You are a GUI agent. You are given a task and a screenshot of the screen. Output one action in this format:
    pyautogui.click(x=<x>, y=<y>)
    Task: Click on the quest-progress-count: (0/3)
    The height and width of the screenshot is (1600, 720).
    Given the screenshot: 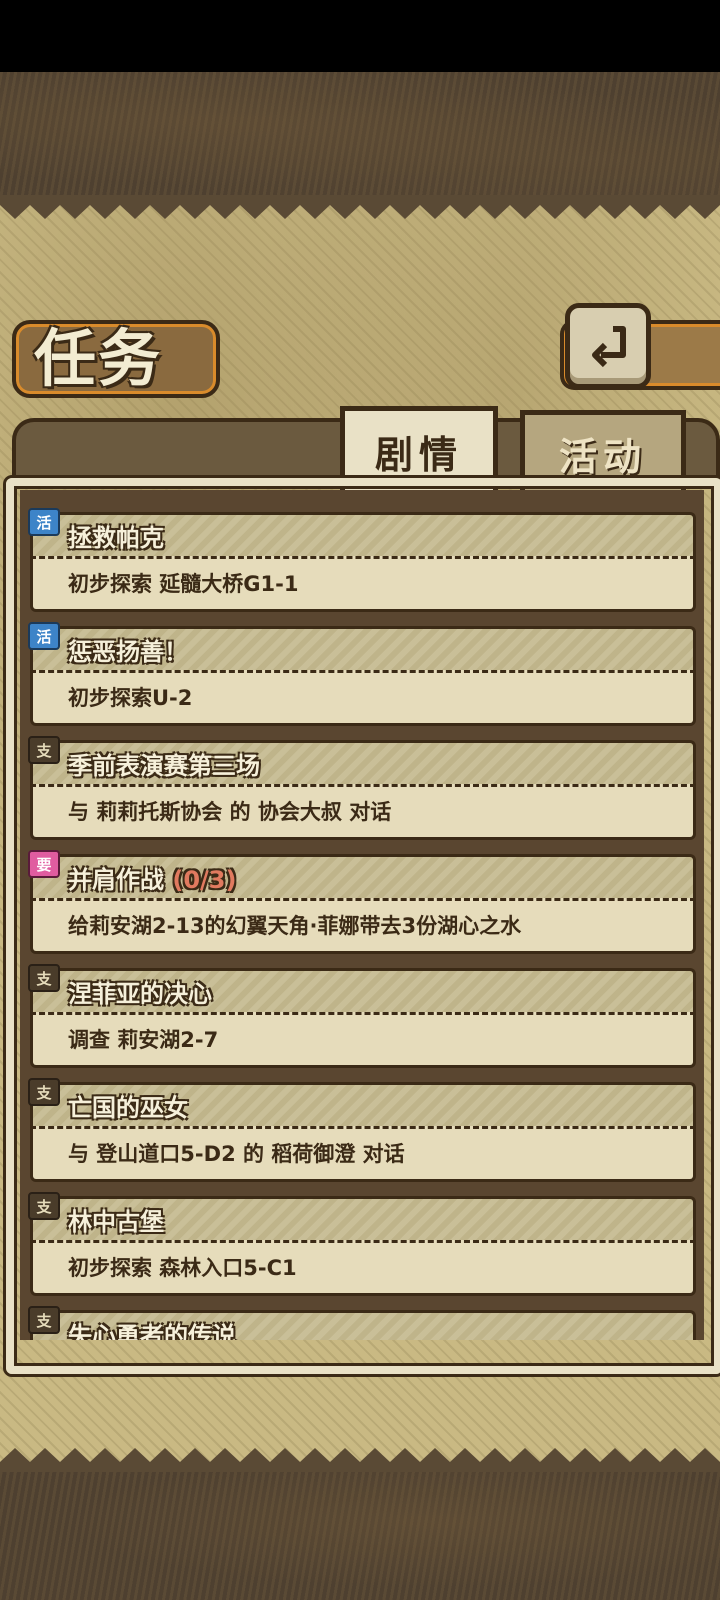 What is the action you would take?
    pyautogui.click(x=204, y=880)
    